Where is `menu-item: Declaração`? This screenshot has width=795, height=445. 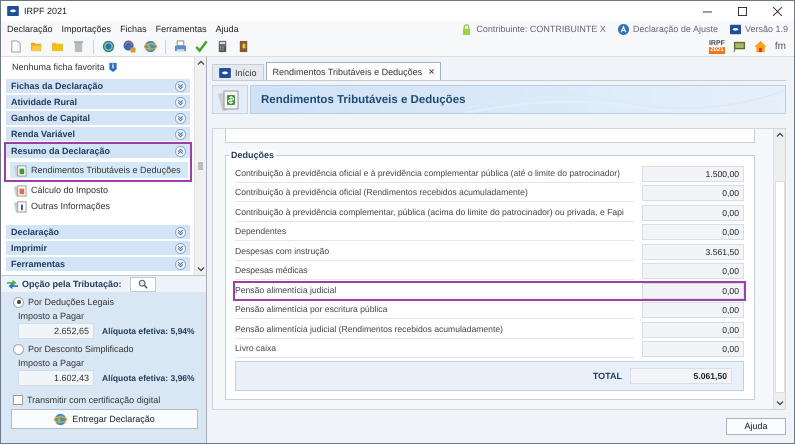
menu-item: Declaração is located at coordinates (30, 29).